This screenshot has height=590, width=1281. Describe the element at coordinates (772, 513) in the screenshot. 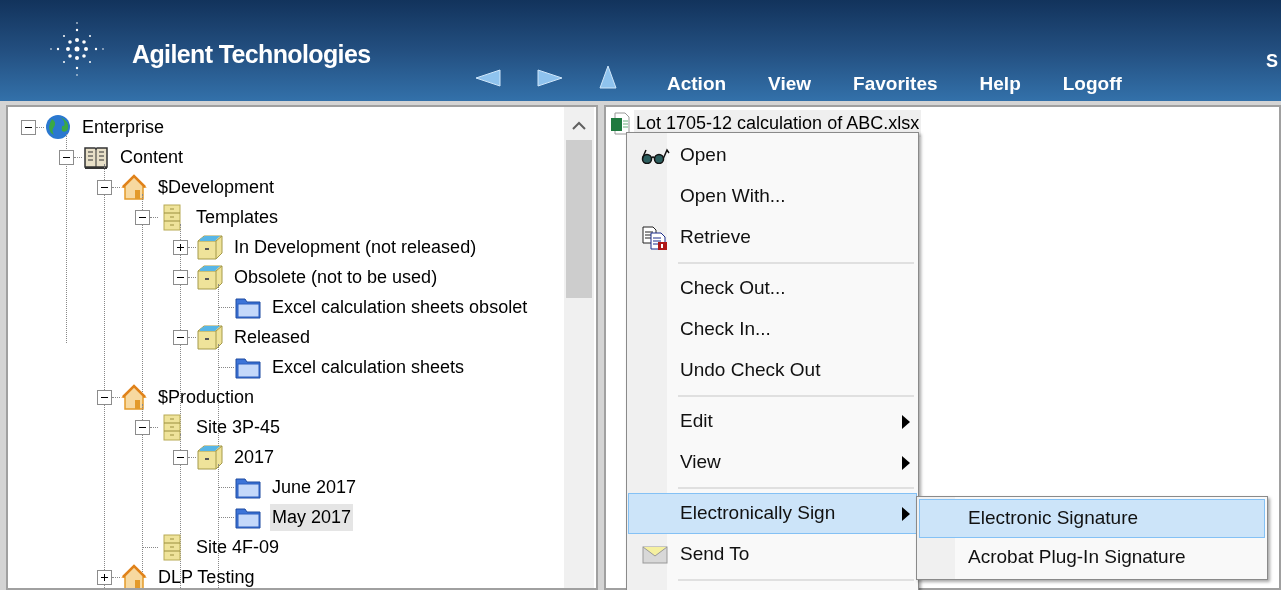

I see `menu-option: Electronically Sign` at that location.